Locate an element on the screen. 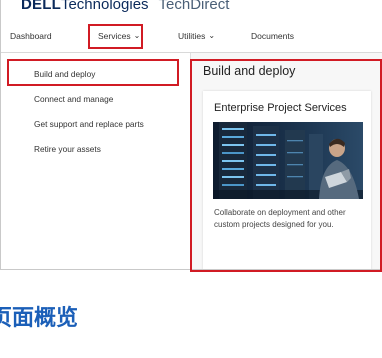 The height and width of the screenshot is (358, 382). nav-utilities-label: Utilities is located at coordinates (192, 36).